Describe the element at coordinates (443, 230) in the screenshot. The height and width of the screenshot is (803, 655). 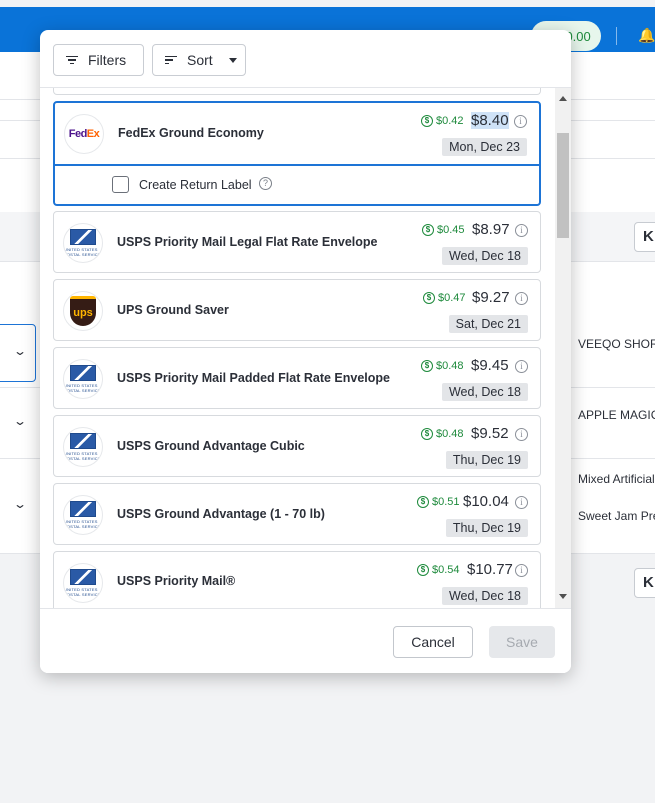
I see `savings: $ $0.45` at that location.